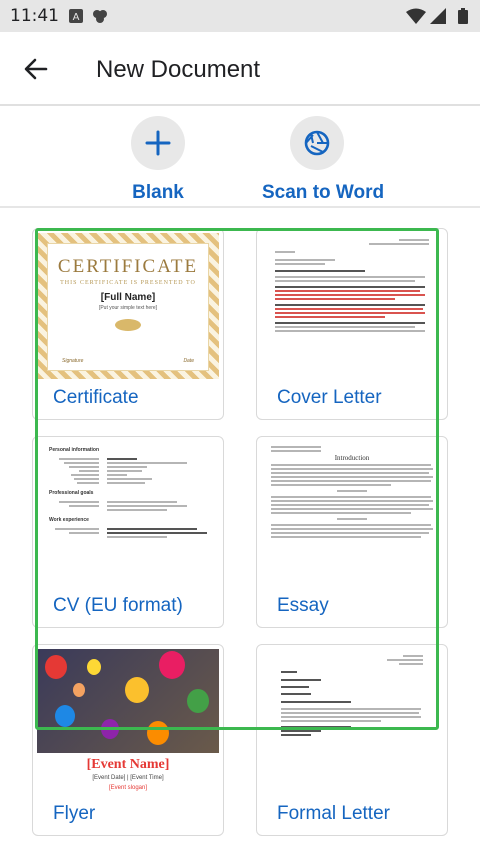 The image size is (480, 853). I want to click on flyer-photo, so click(128, 701).